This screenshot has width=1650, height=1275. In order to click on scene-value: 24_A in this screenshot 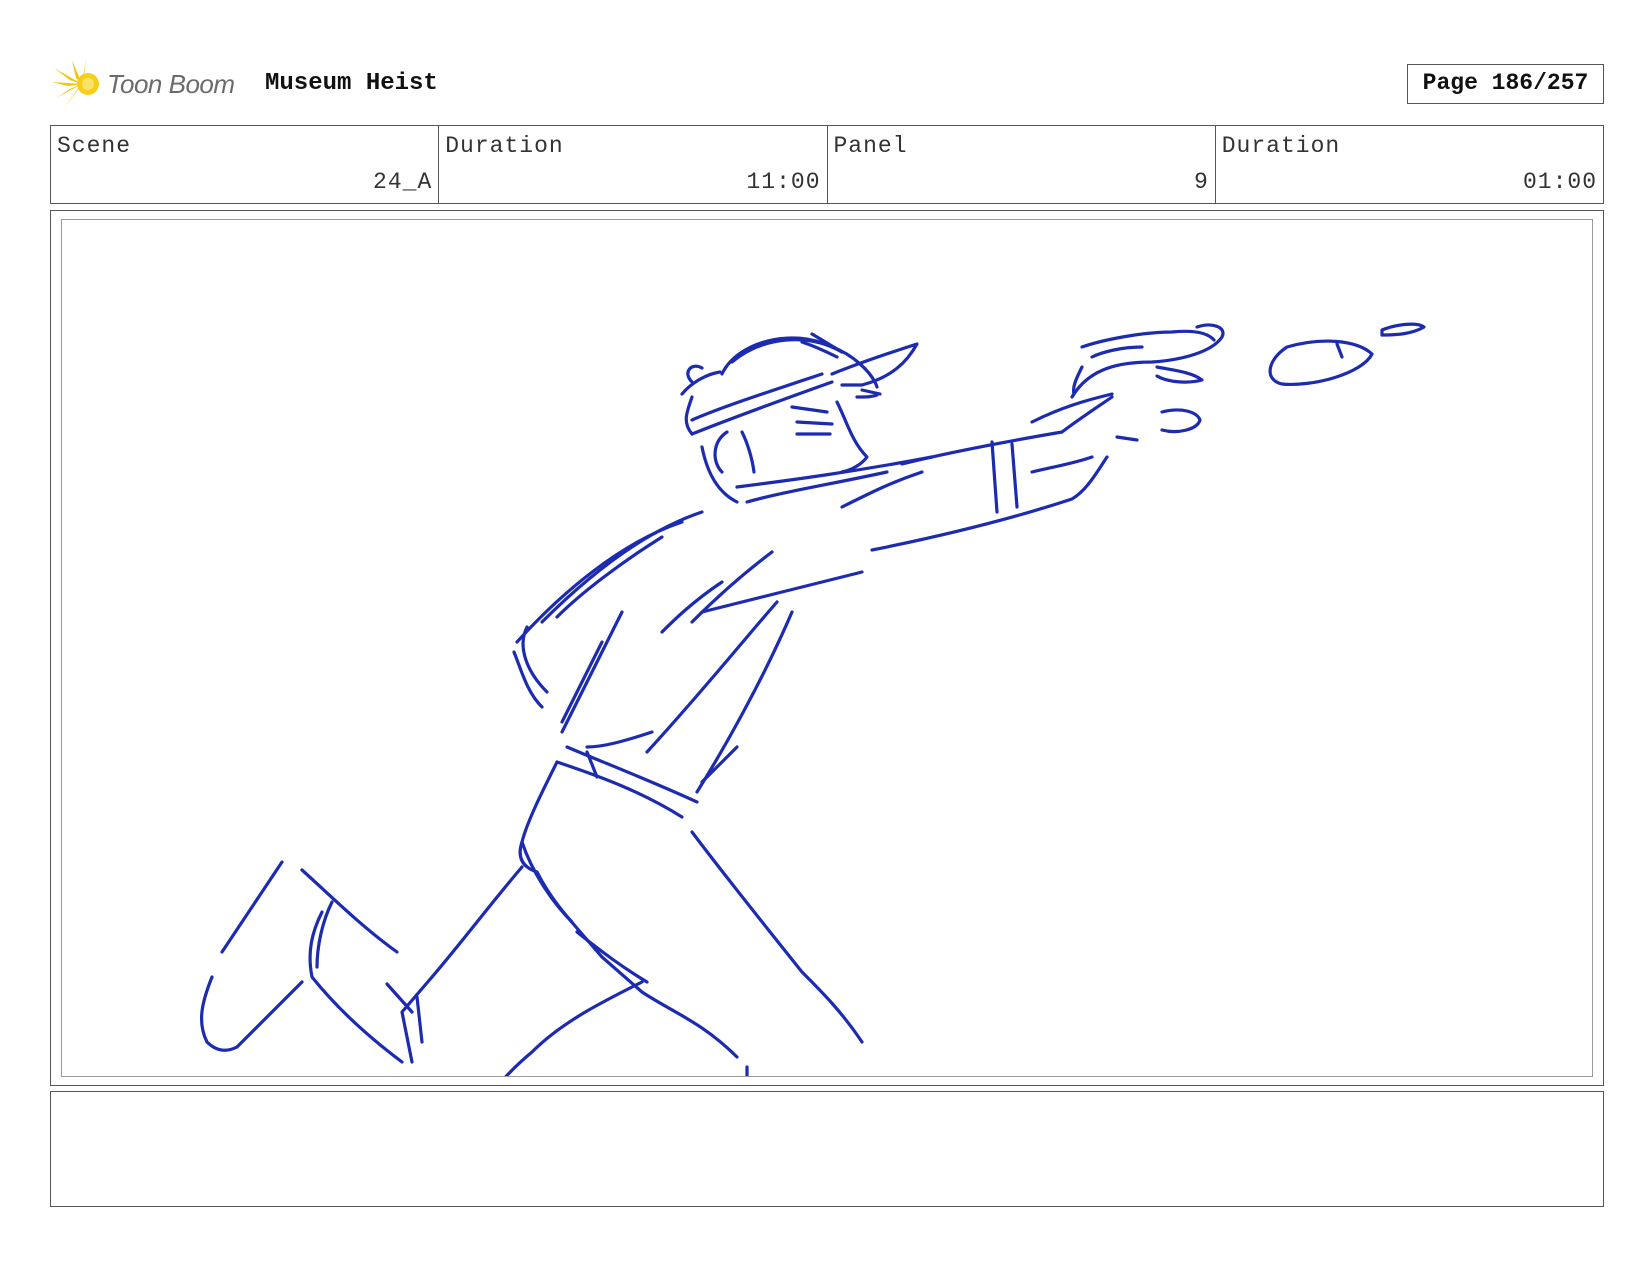, I will do `click(403, 182)`.